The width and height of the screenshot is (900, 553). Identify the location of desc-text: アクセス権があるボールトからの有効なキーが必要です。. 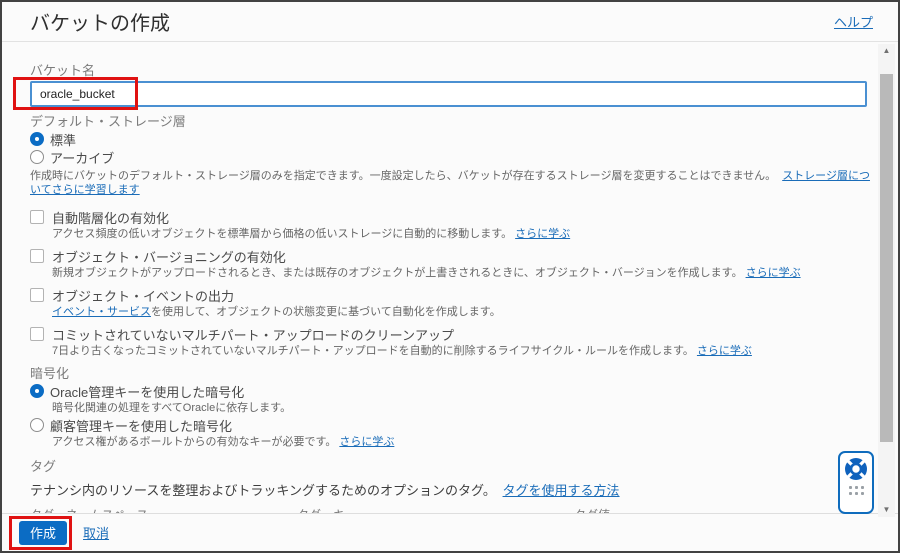
(194, 442).